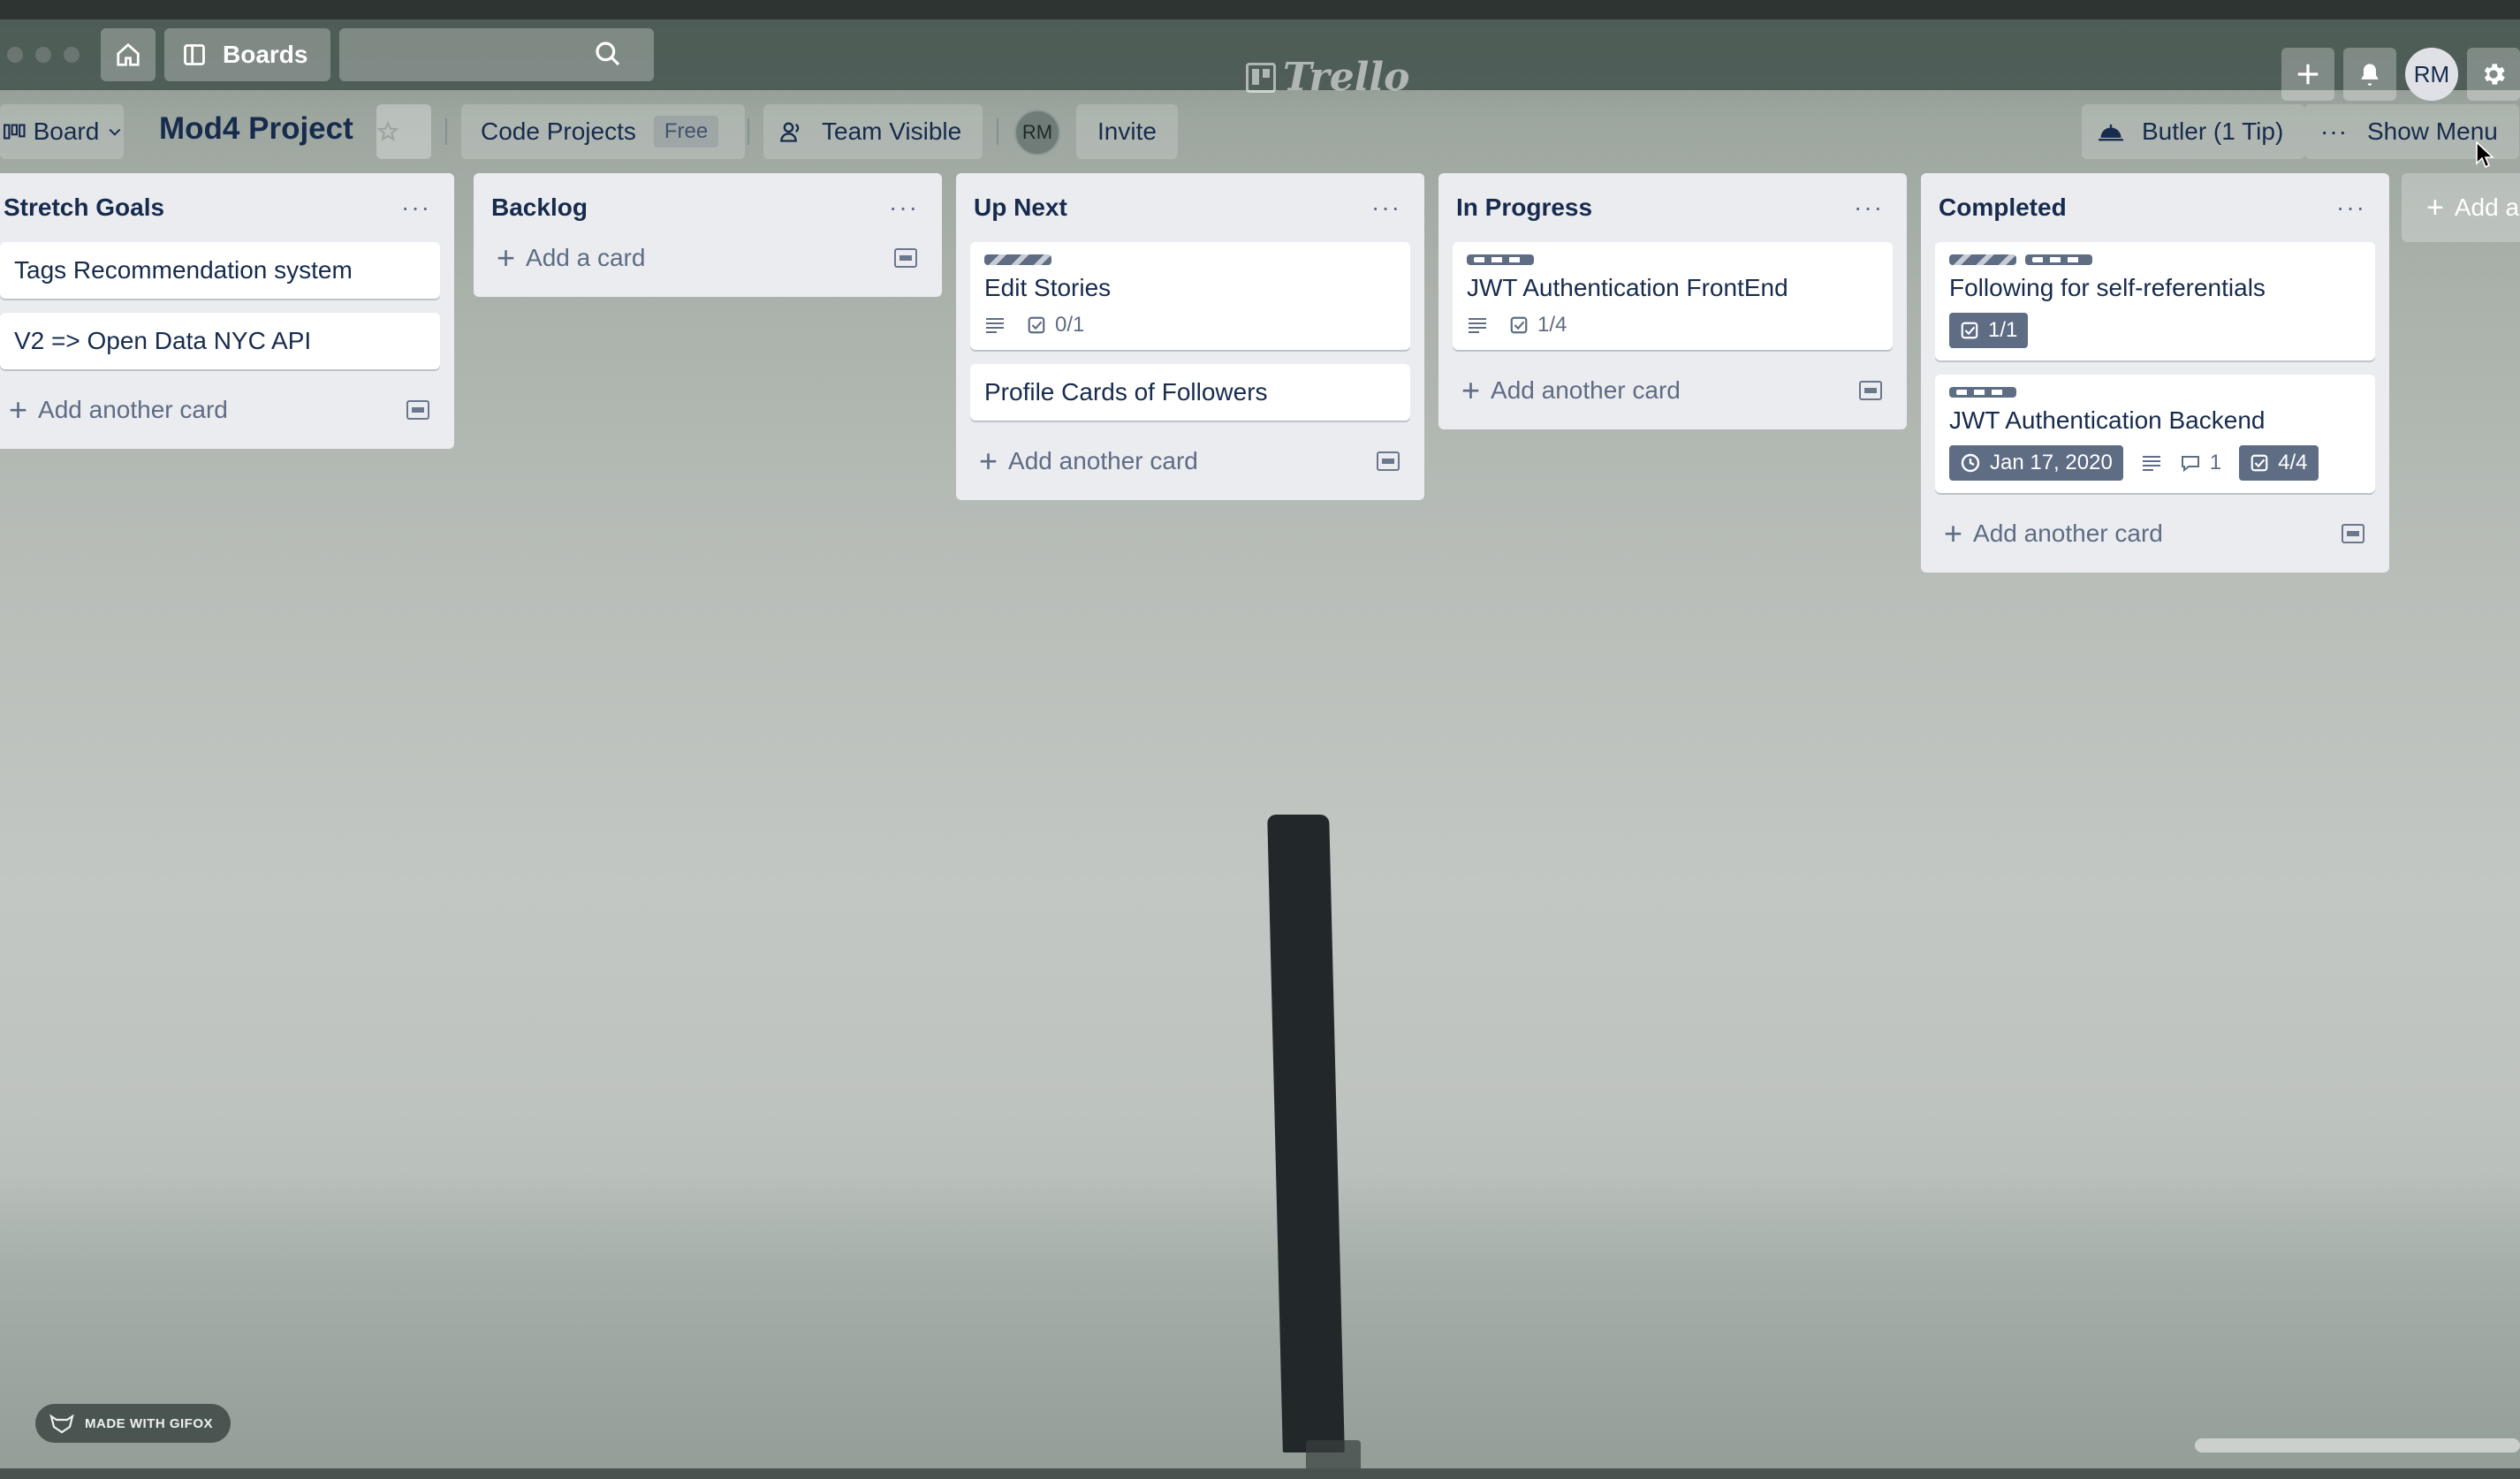  What do you see at coordinates (82, 207) in the screenshot?
I see `list-title: Stretch Goals` at bounding box center [82, 207].